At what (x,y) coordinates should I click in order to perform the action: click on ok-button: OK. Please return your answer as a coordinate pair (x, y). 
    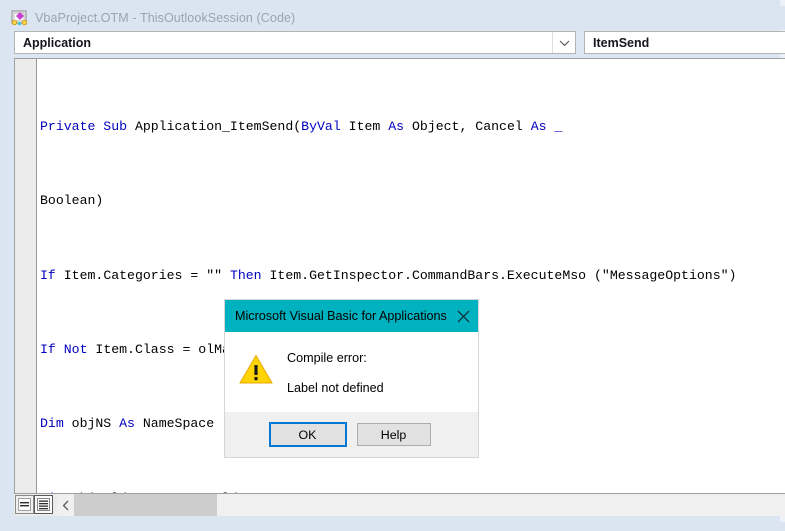
    Looking at the image, I should click on (307, 434).